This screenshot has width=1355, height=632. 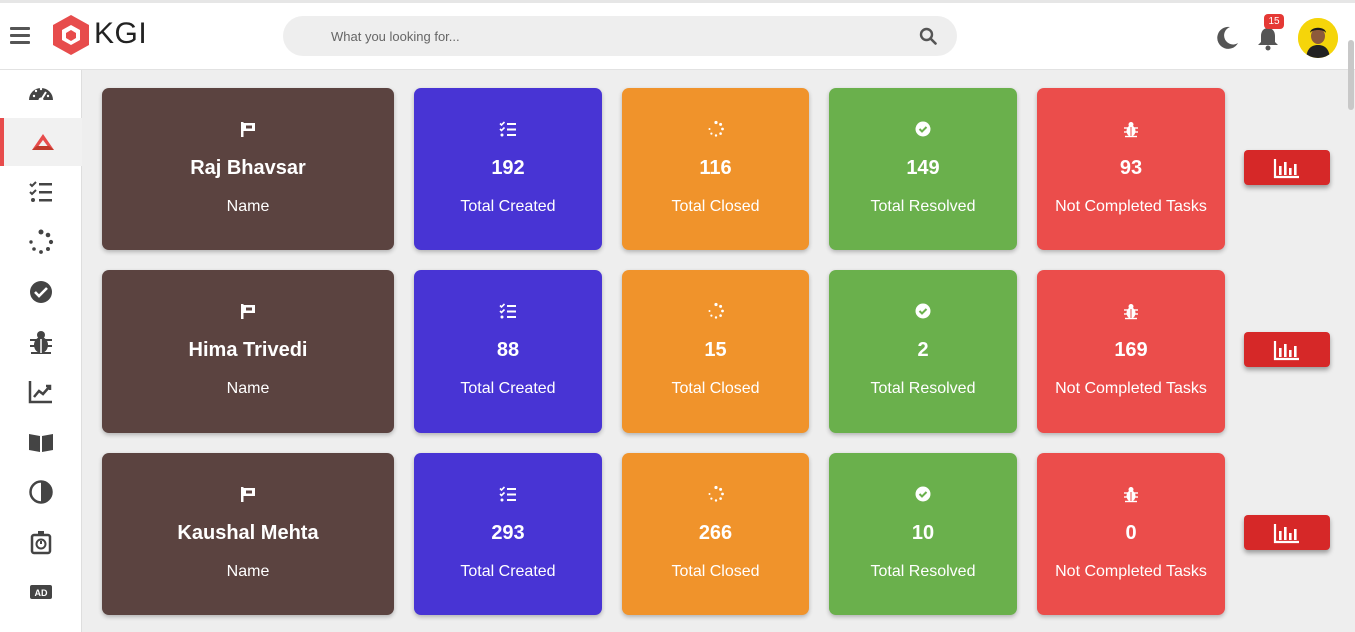 I want to click on app-logo-text: KGI, so click(x=121, y=33).